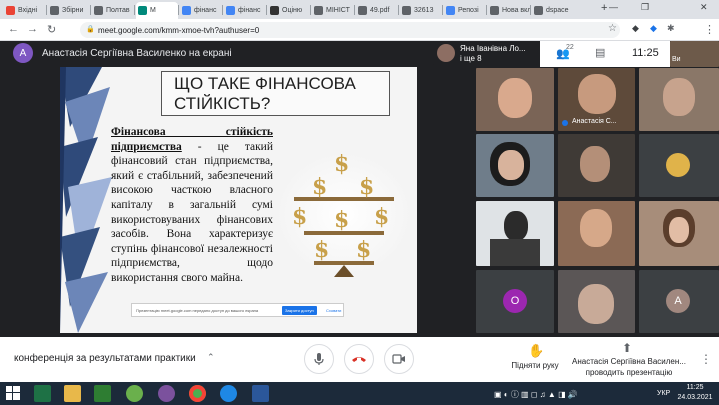  What do you see at coordinates (179, 30) in the screenshot?
I see `url-text: meet.google.com/kmm-xmoe-tvh?authuser=0` at bounding box center [179, 30].